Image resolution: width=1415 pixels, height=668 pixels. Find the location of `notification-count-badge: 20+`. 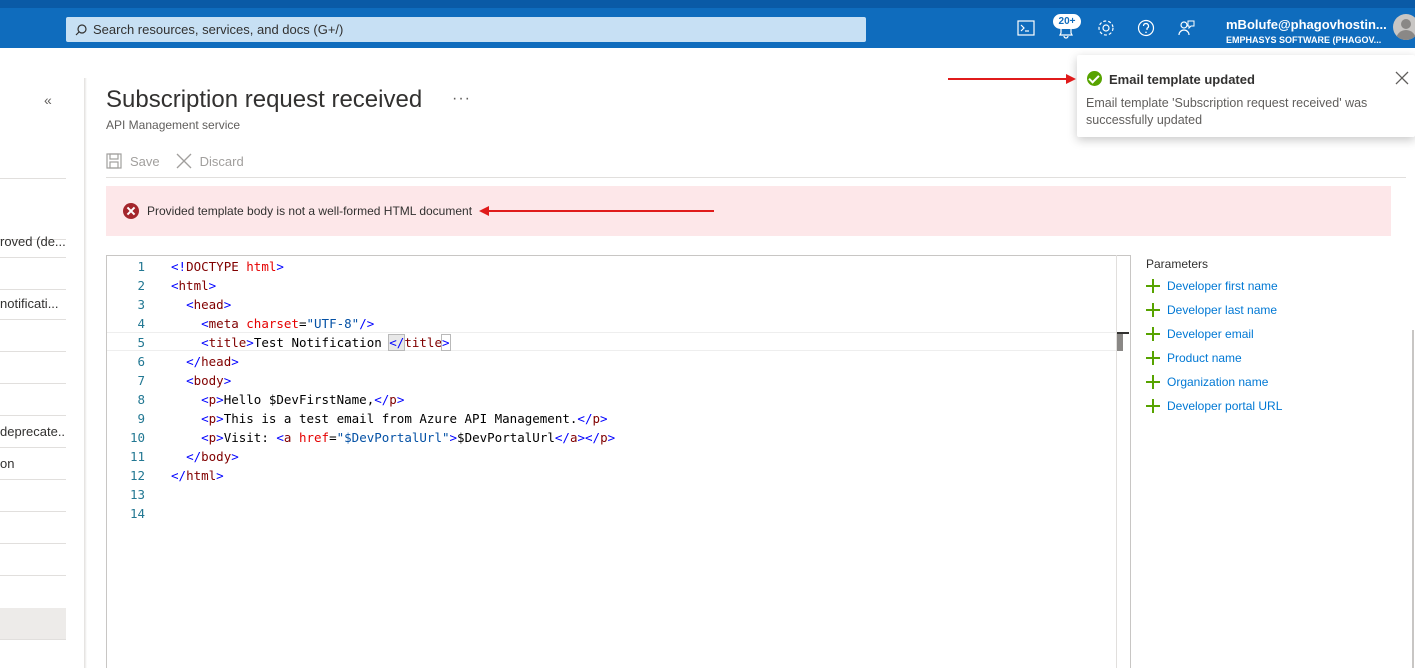

notification-count-badge: 20+ is located at coordinates (1067, 21).